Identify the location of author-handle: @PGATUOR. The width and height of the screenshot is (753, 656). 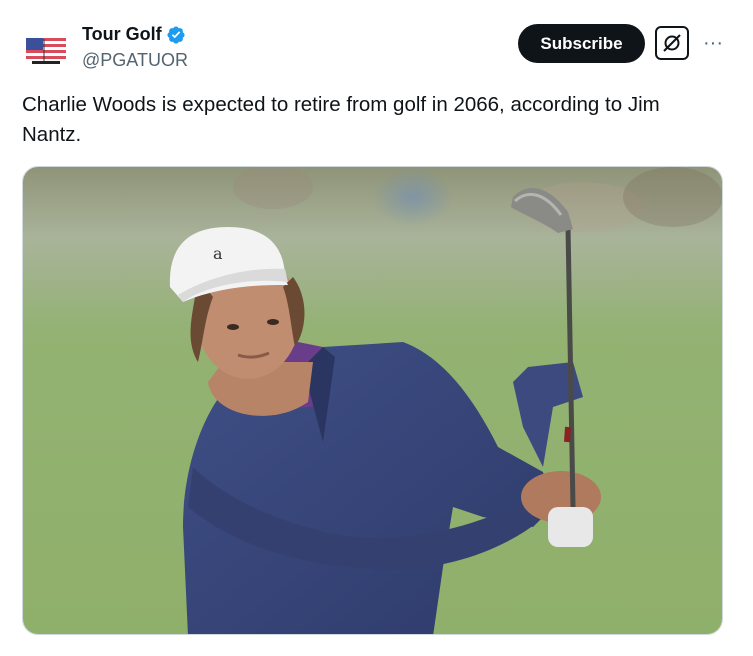
(135, 60).